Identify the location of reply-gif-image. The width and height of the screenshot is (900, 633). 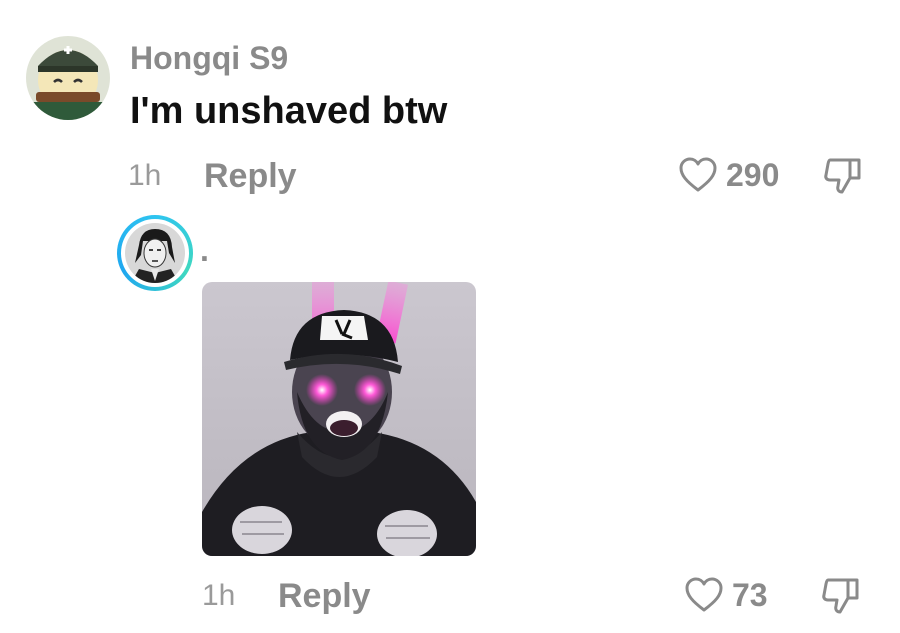
(339, 419).